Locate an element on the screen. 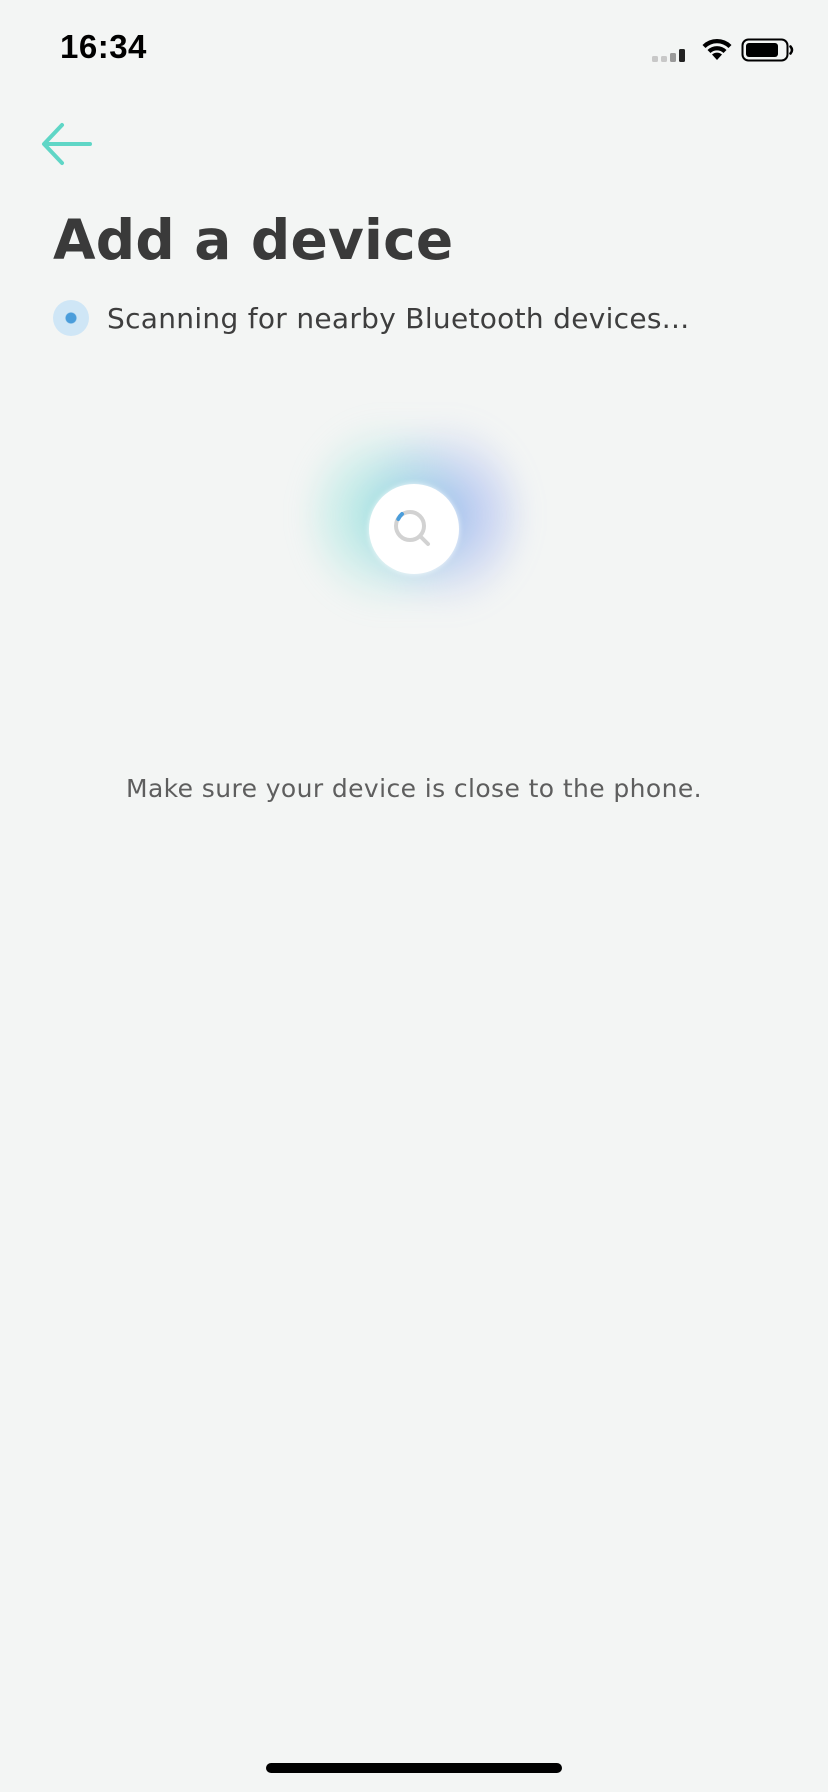 The height and width of the screenshot is (1792, 828). status-bar: 16:34 is located at coordinates (414, 50).